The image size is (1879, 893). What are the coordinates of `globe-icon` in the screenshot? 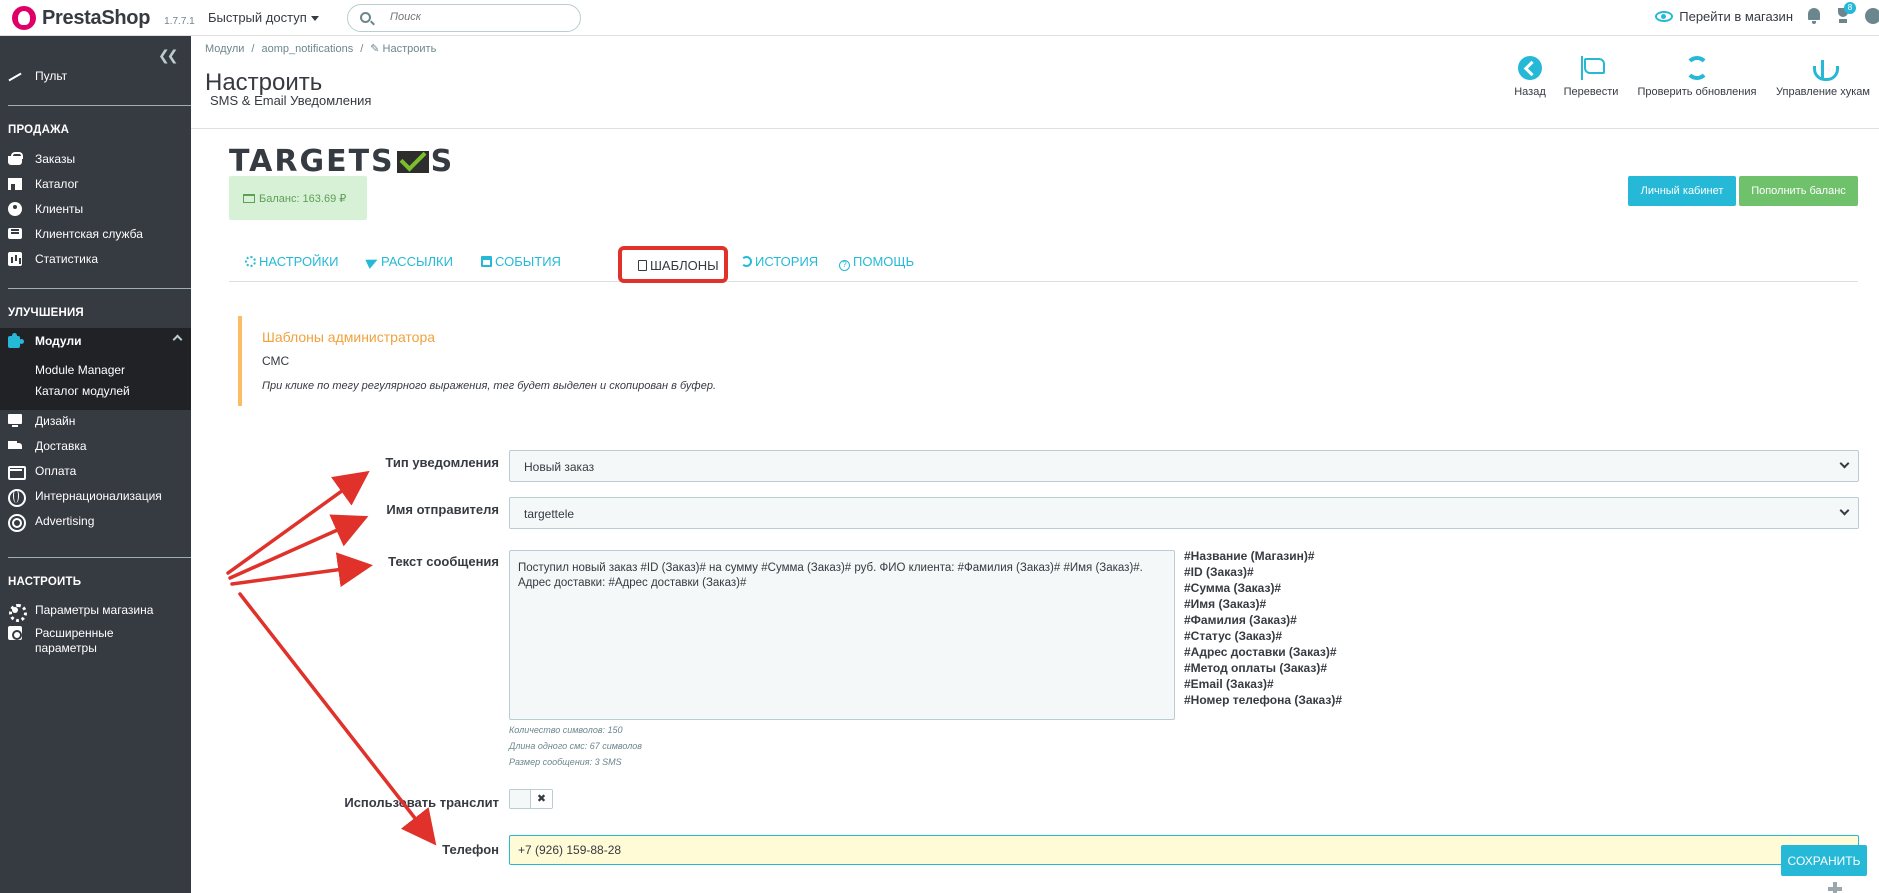 It's located at (17, 498).